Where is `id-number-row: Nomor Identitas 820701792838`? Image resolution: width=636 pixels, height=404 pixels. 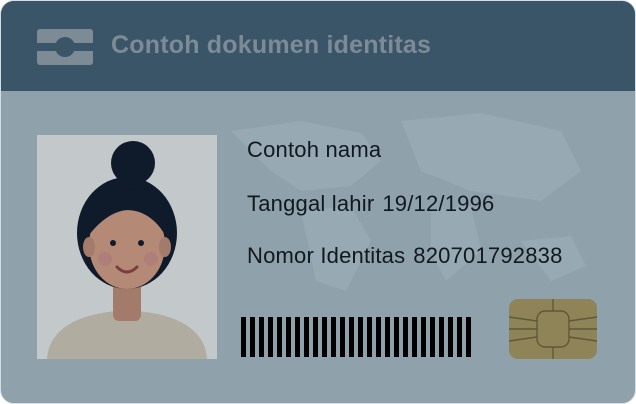
id-number-row: Nomor Identitas 820701792838 is located at coordinates (405, 256).